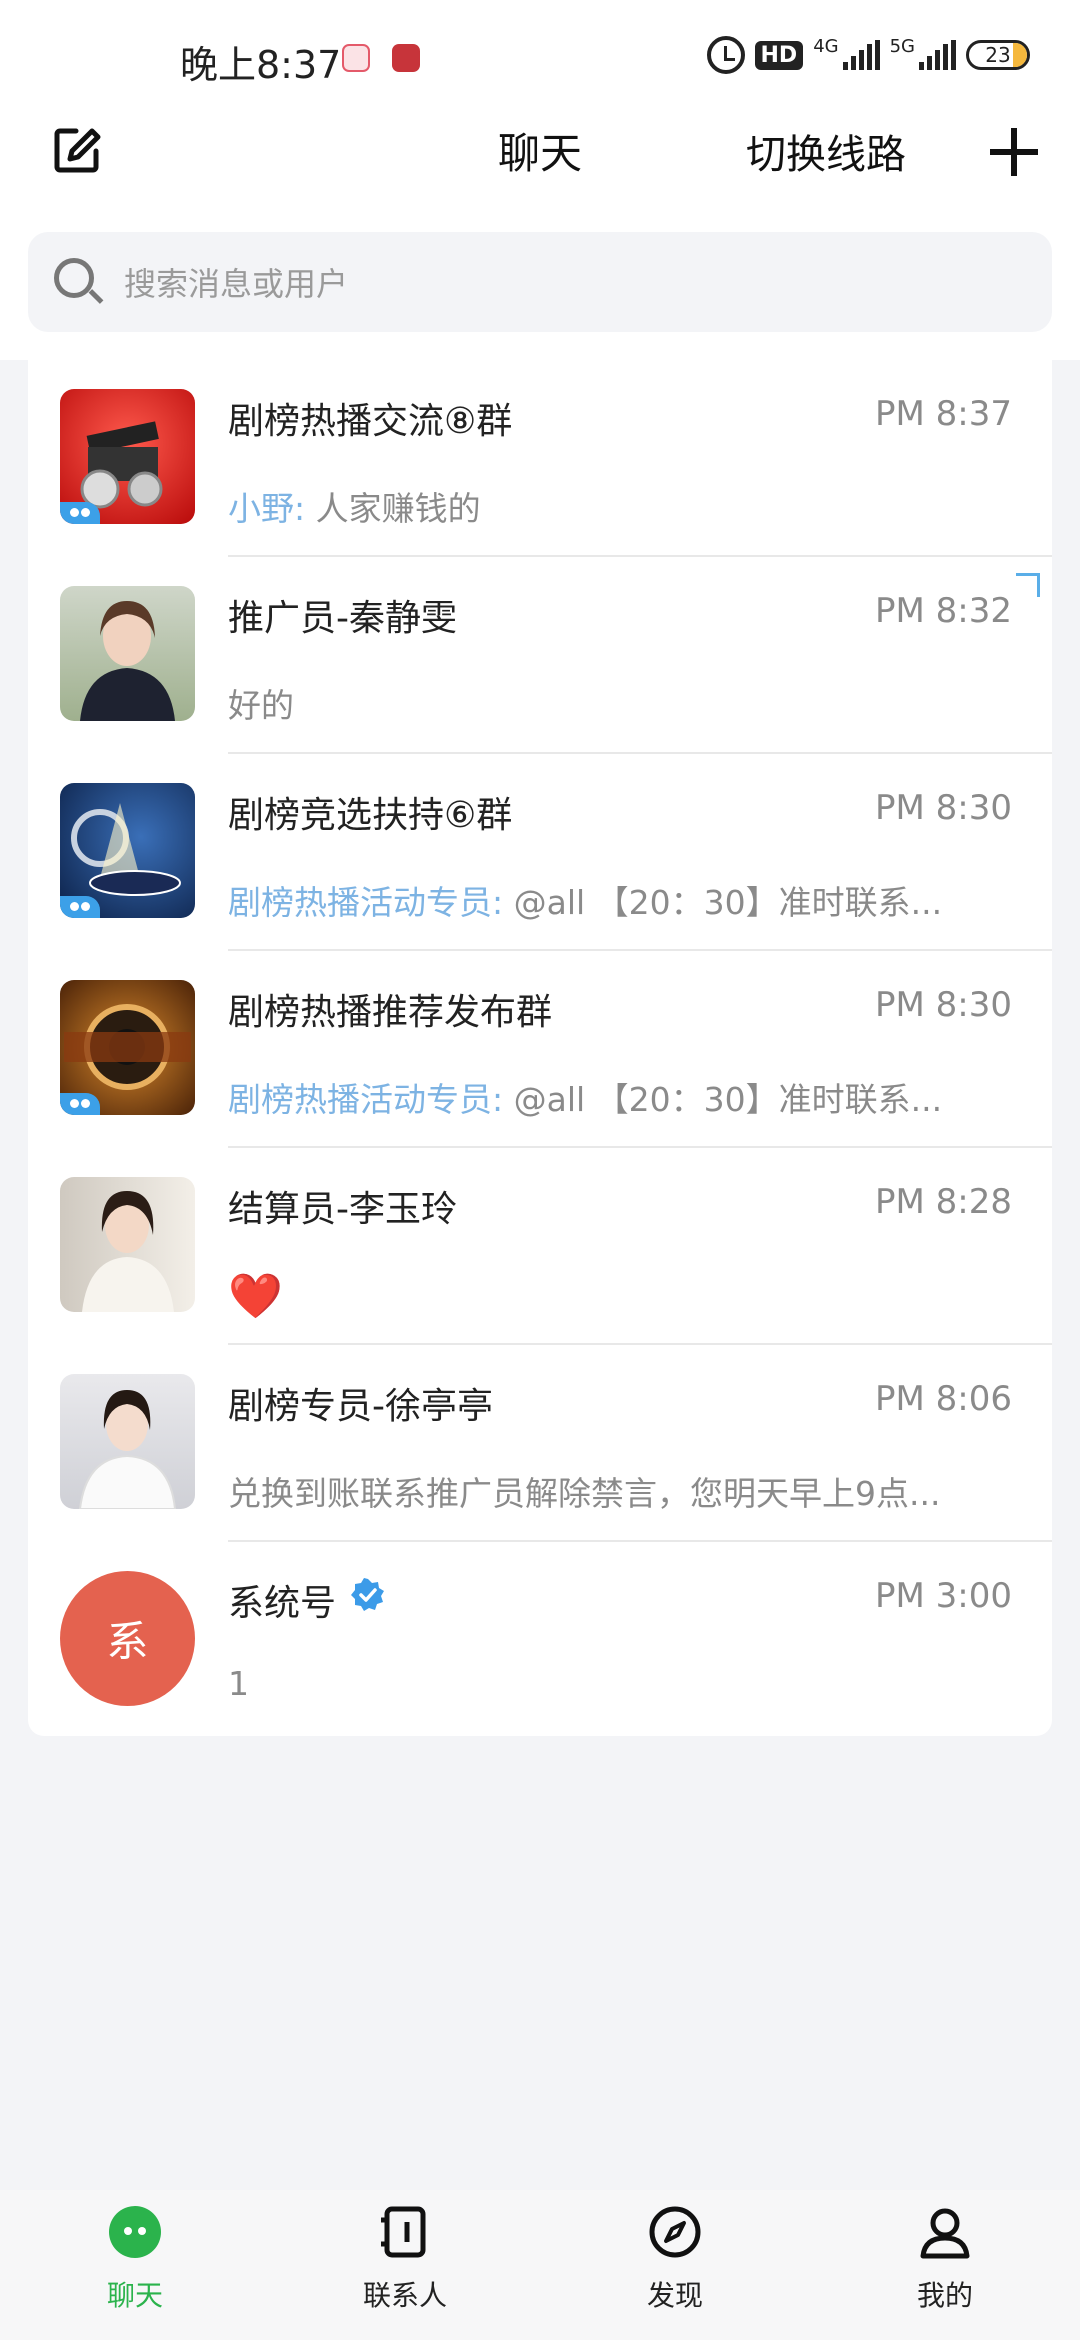  I want to click on alarm-icon, so click(725, 55).